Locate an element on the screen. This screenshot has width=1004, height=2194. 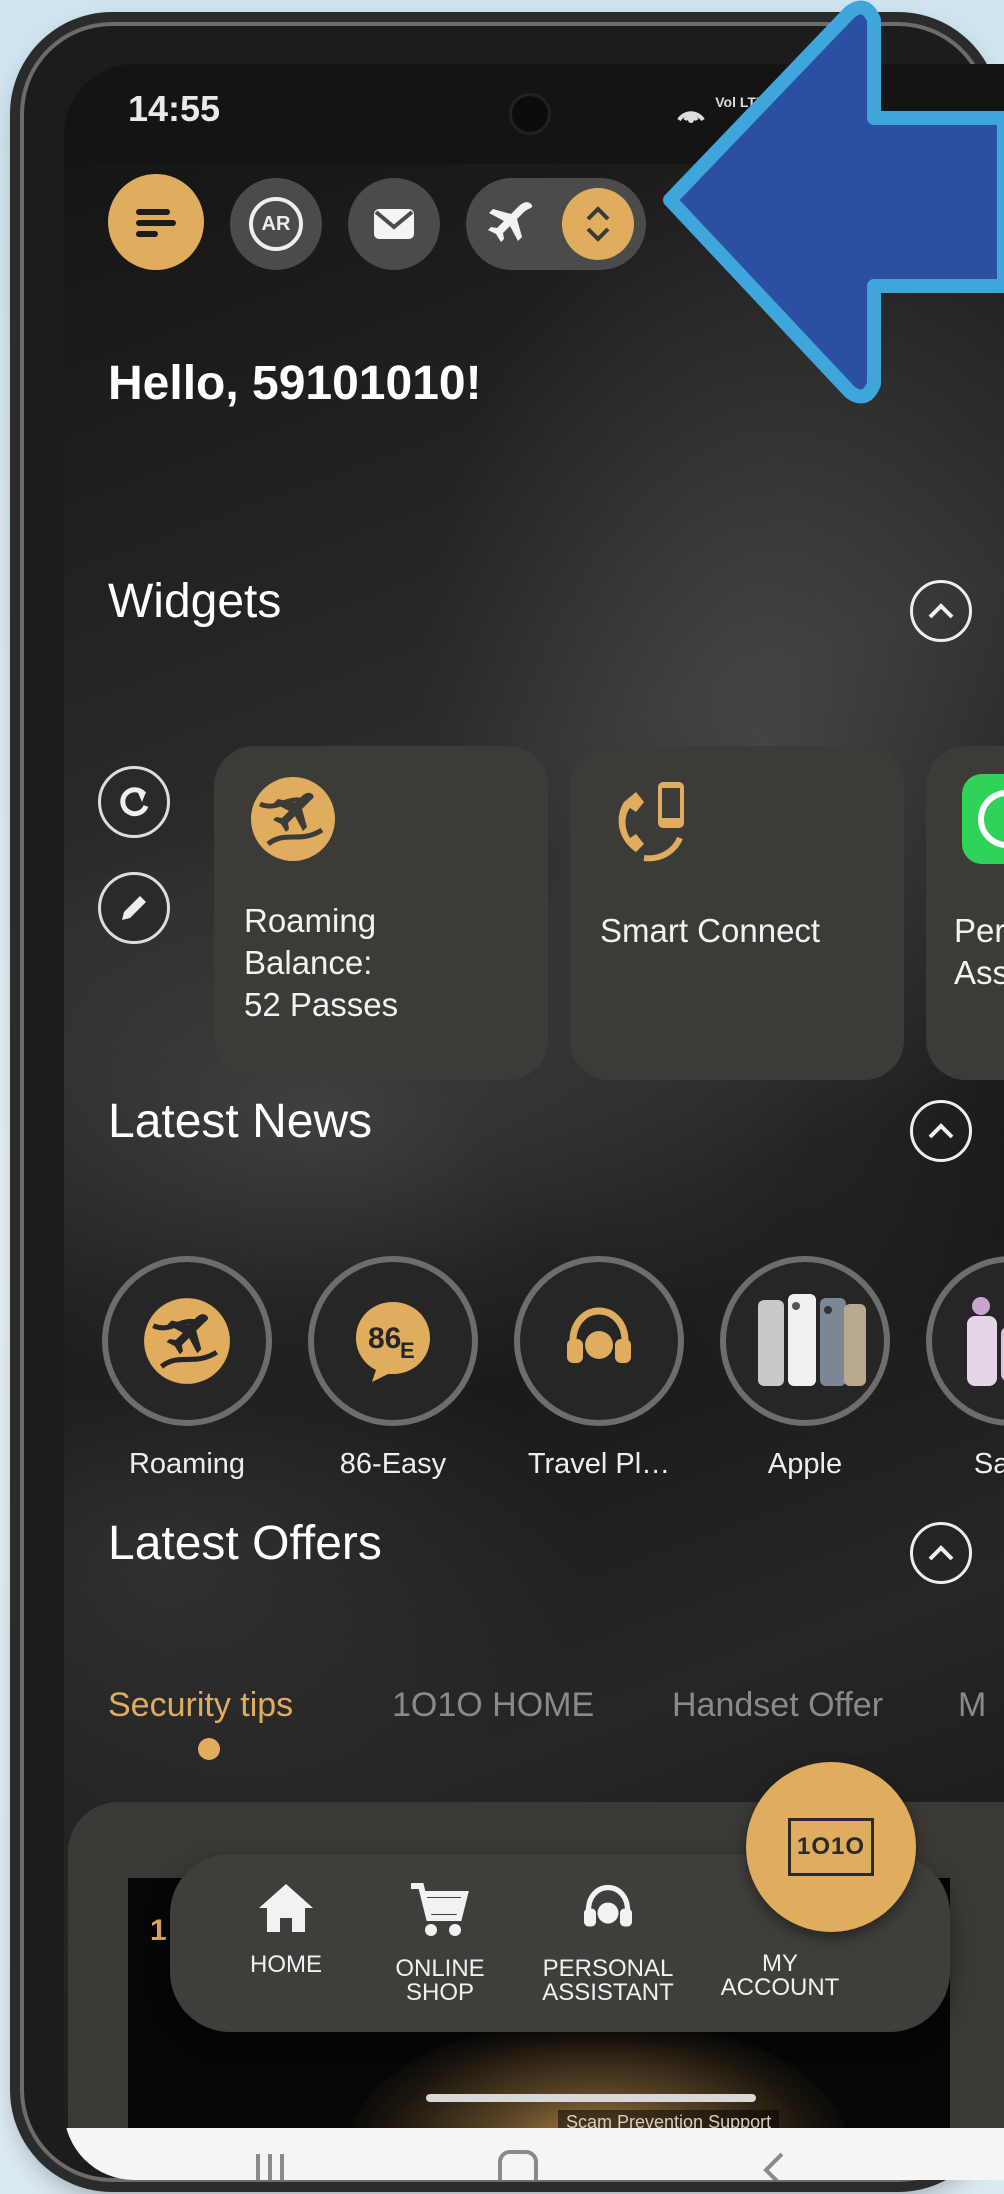
back-icon is located at coordinates (773, 2166).